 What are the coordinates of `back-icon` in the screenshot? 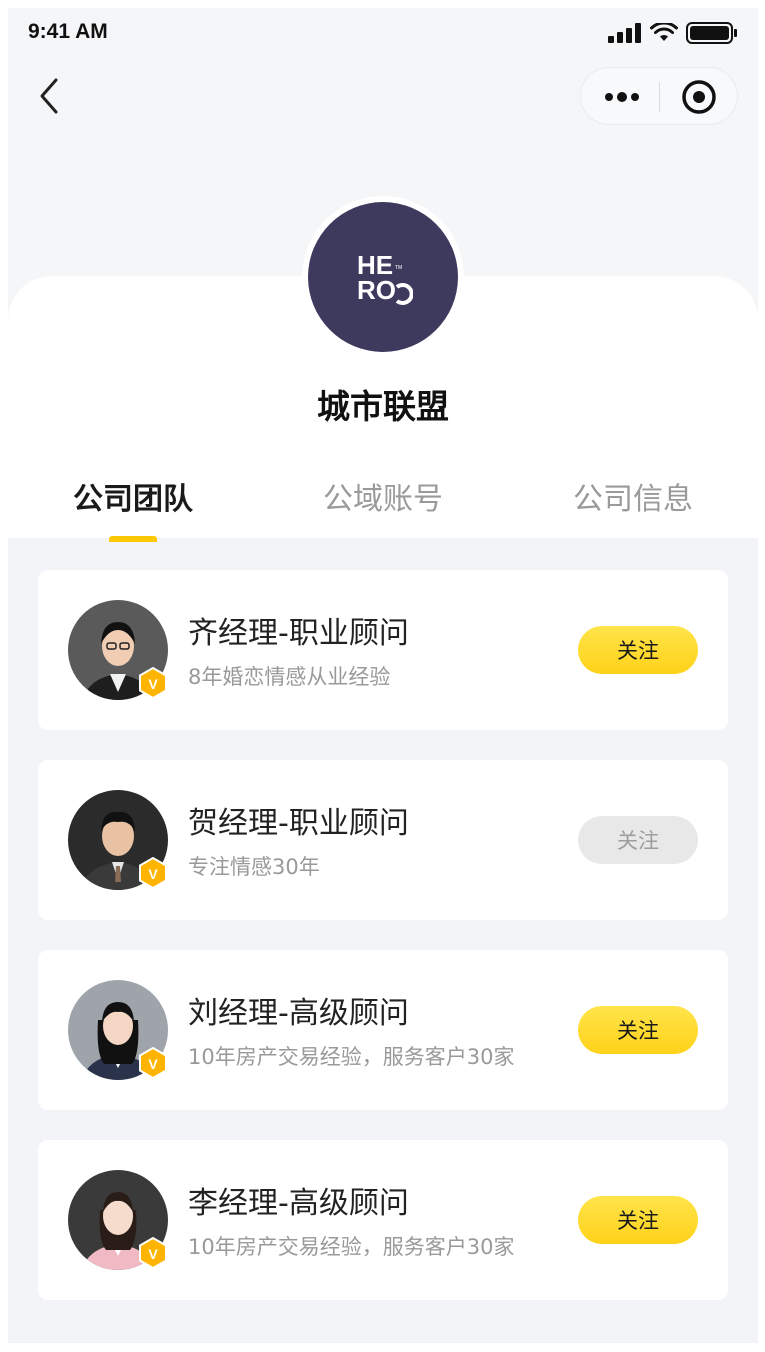 It's located at (50, 96).